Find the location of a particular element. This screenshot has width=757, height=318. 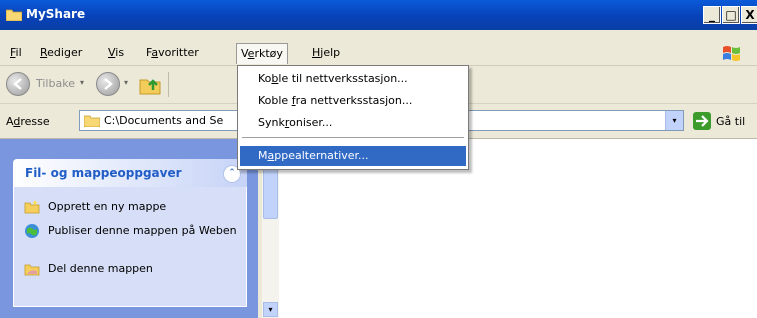

back-dropdown-icon: ▾ is located at coordinates (82, 82).